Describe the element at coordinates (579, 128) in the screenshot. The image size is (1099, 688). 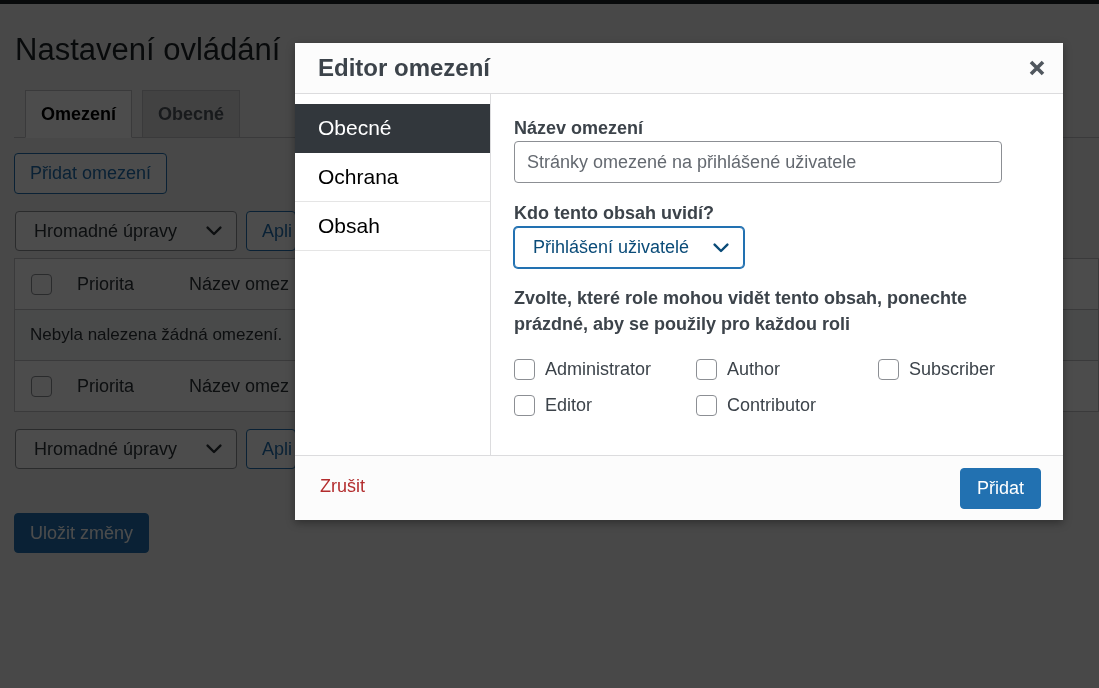
I see `field-label: Název omezení` at that location.